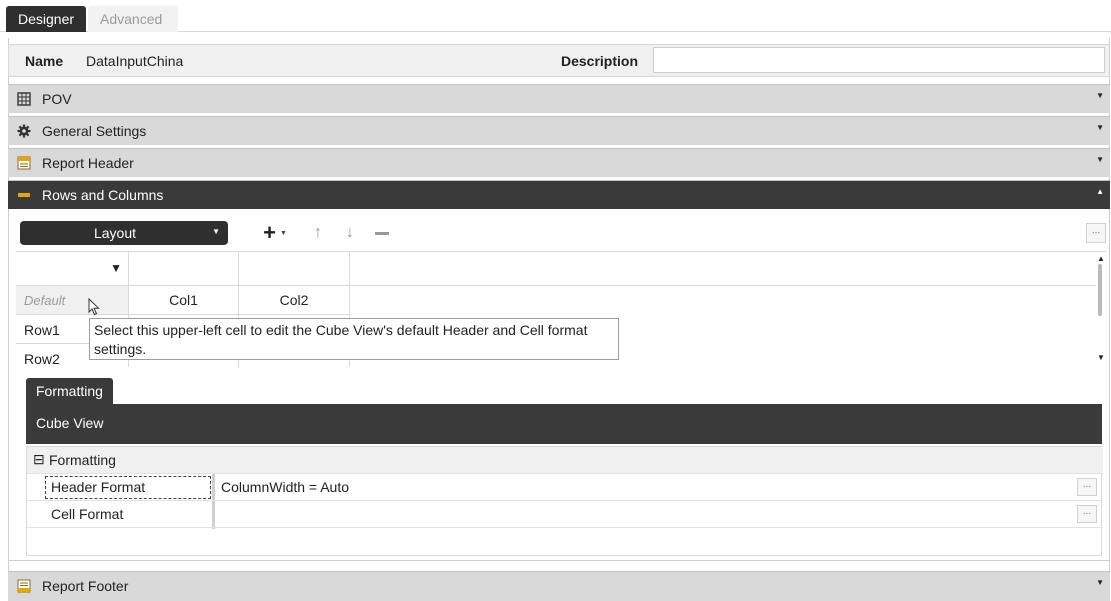  What do you see at coordinates (559, 586) in the screenshot?
I see `section-report-footer: Report Footer ▼` at bounding box center [559, 586].